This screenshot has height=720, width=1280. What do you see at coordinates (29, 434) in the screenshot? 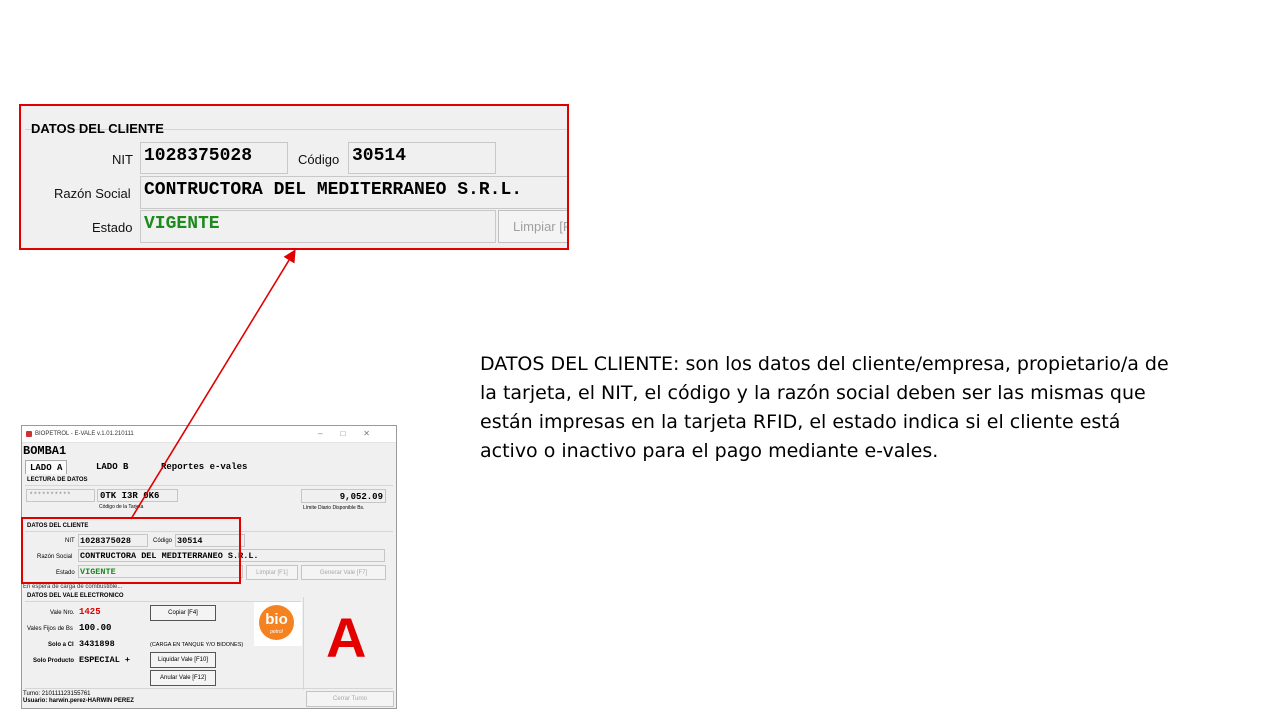
I see `app-icon` at bounding box center [29, 434].